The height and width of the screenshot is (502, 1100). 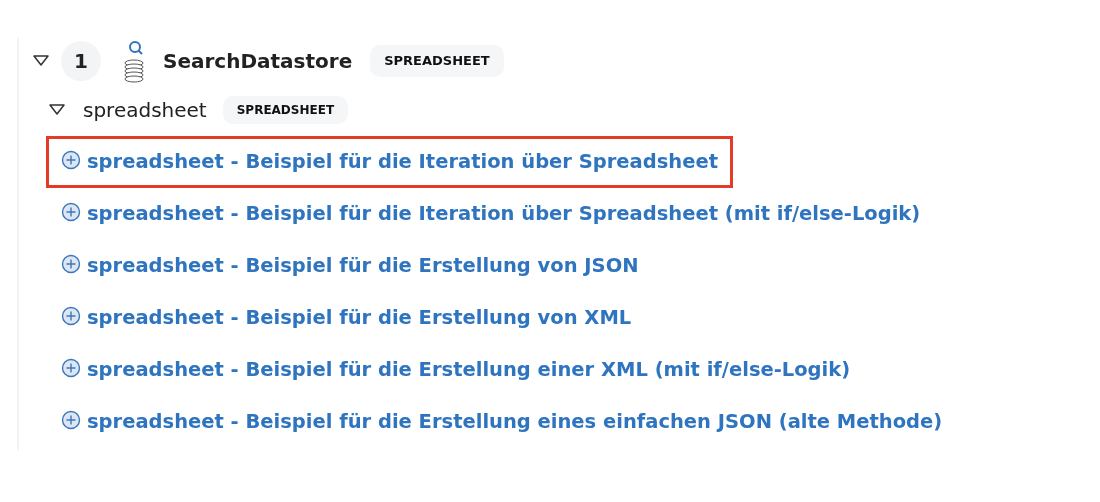 I want to click on tree-item: spreadsheet - Beispiel für die Iteration über Spreadsheet, so click(x=389, y=162).